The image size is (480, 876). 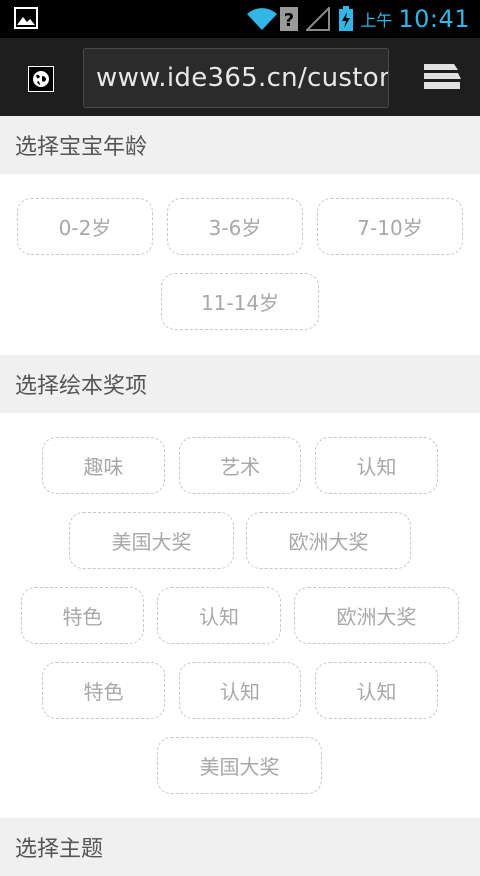 What do you see at coordinates (103, 465) in the screenshot?
I see `award-tag: 趣味` at bounding box center [103, 465].